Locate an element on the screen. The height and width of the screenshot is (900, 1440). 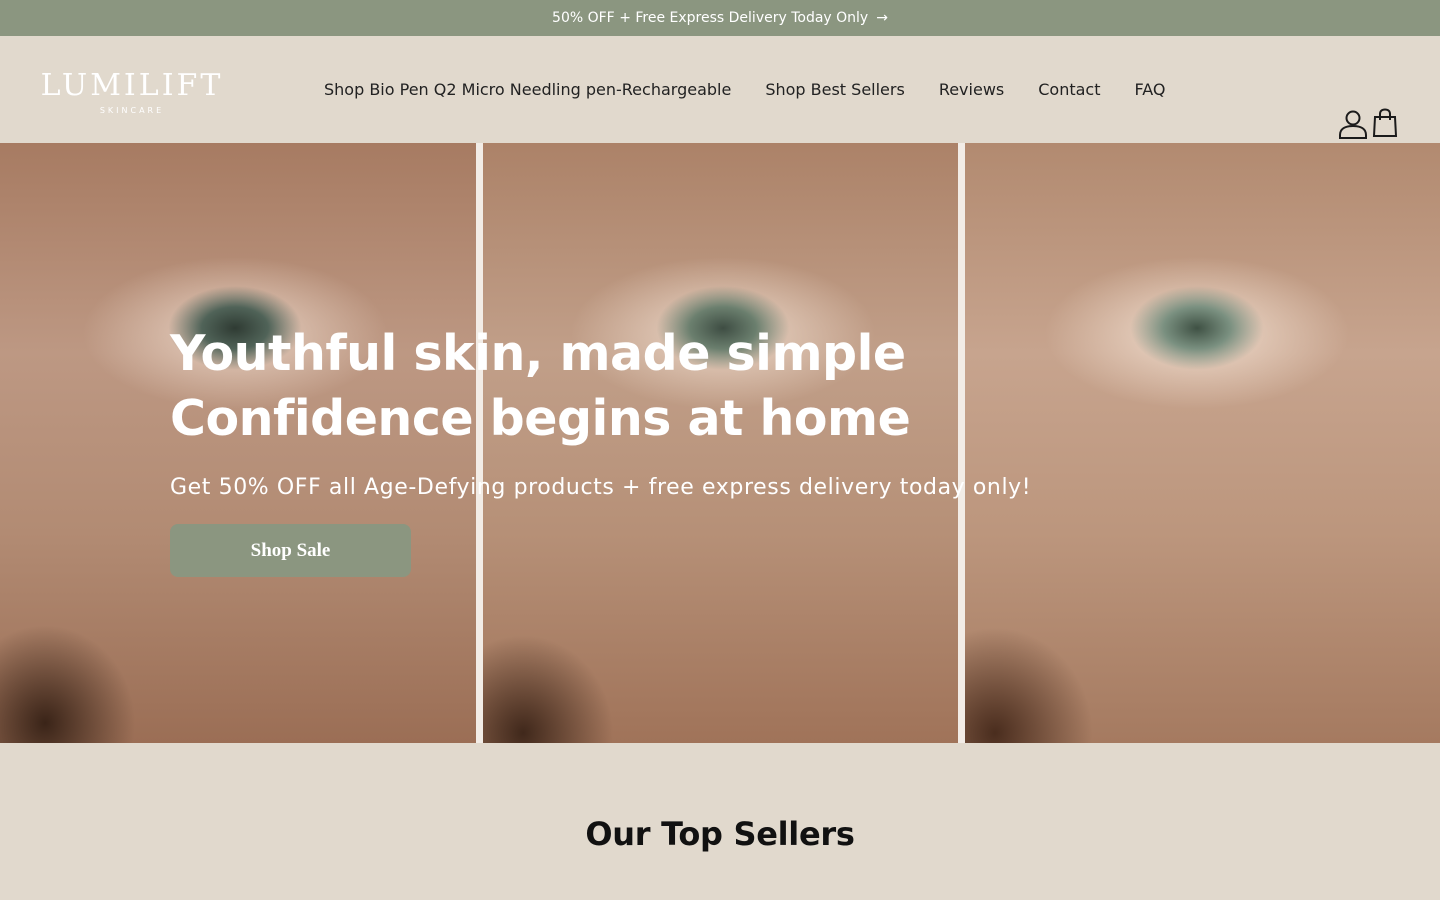
header-icons is located at coordinates (1368, 124).